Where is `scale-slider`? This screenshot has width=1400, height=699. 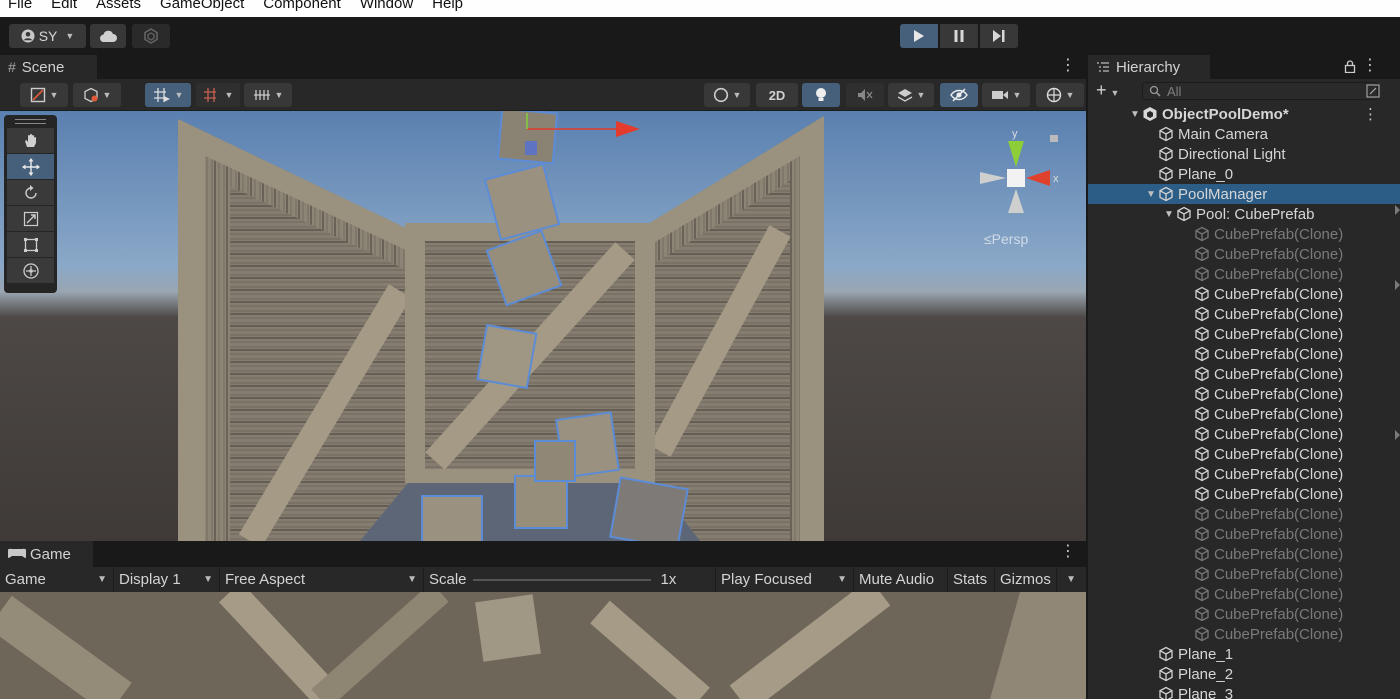
scale-slider is located at coordinates (561, 579).